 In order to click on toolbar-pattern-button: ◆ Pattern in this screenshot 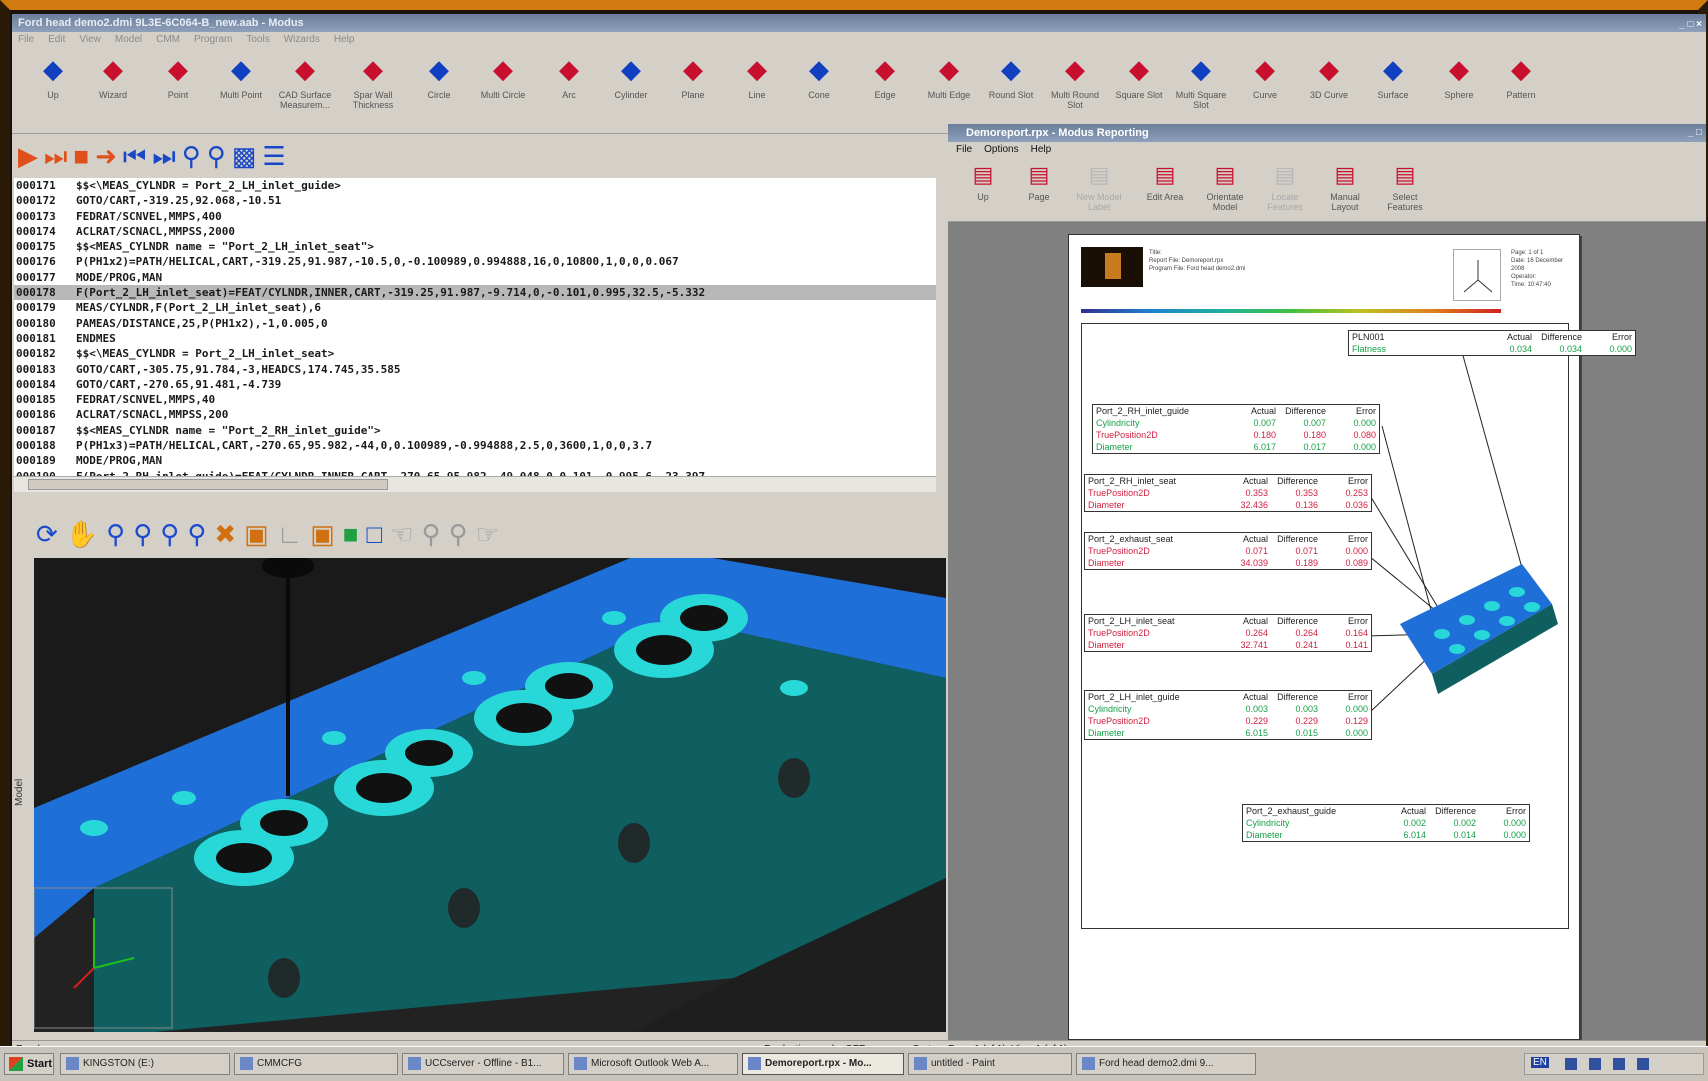, I will do `click(1521, 77)`.